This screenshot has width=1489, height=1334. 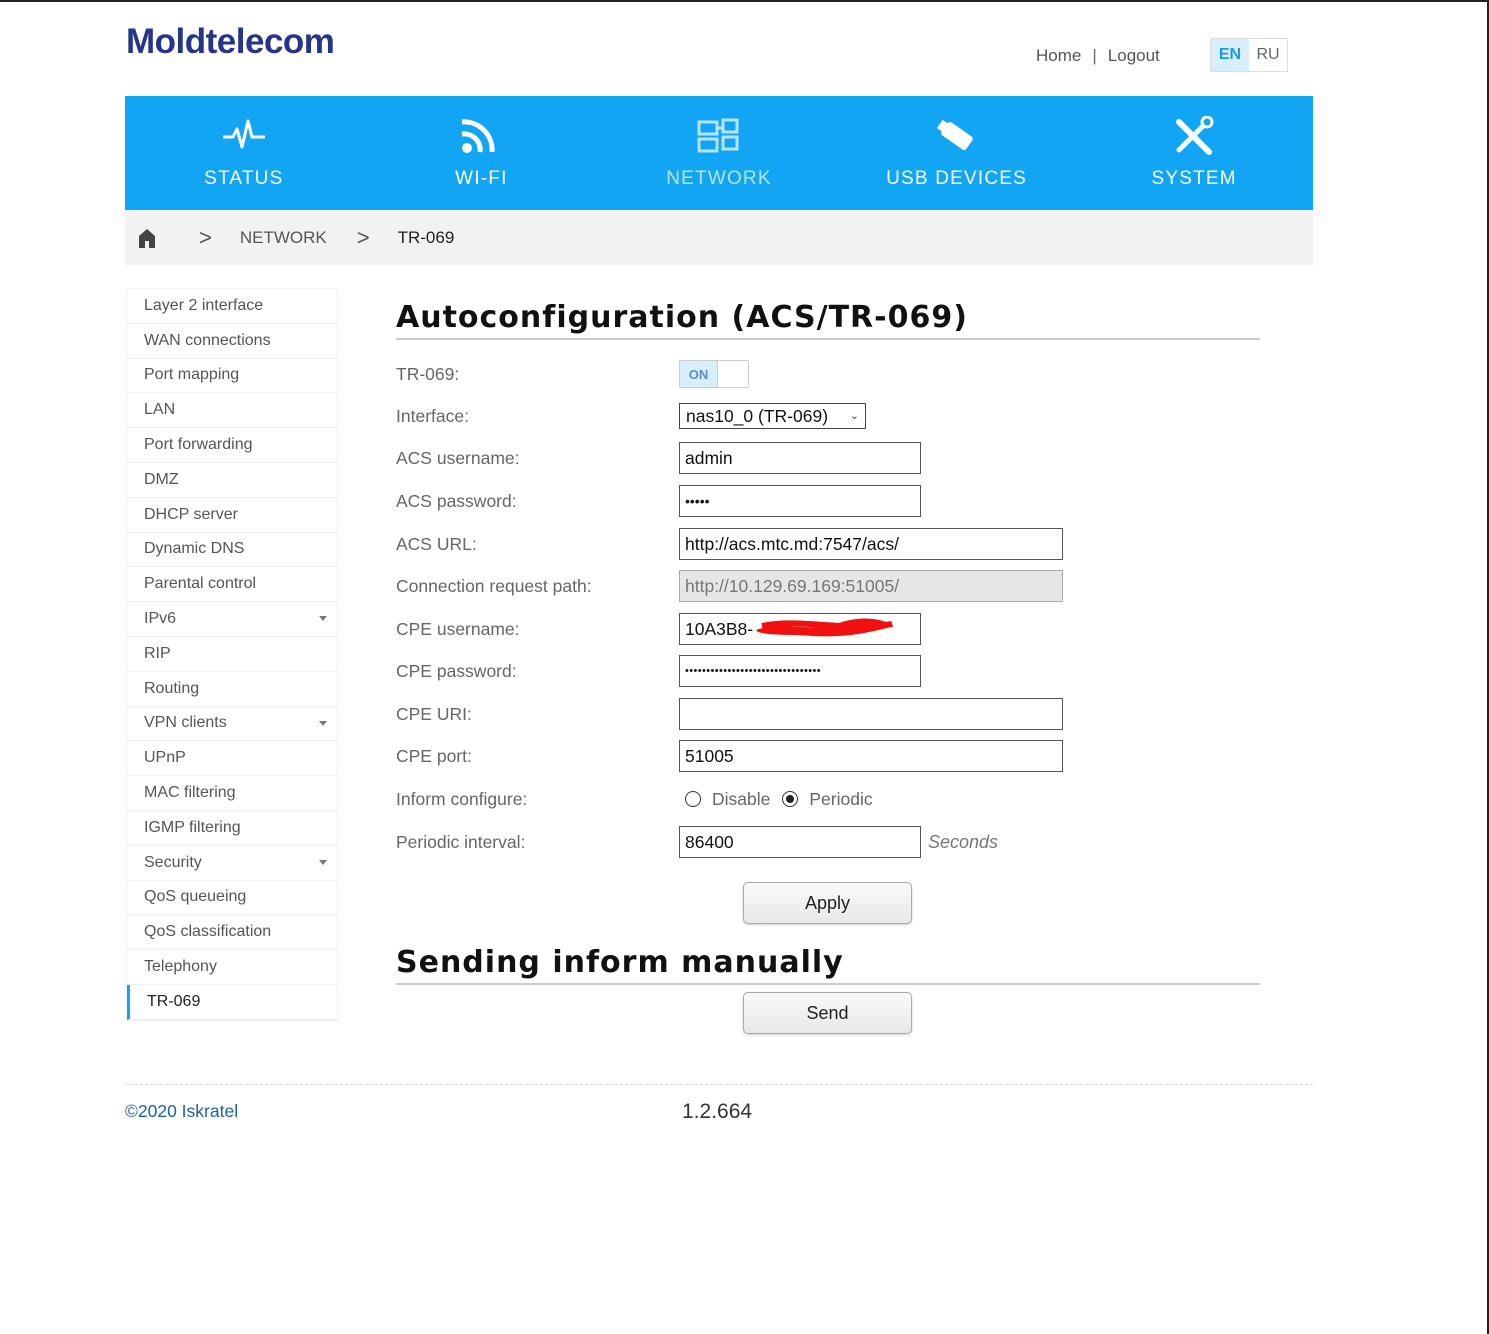 I want to click on sidebar-item-telephony: Telephony, so click(x=232, y=967).